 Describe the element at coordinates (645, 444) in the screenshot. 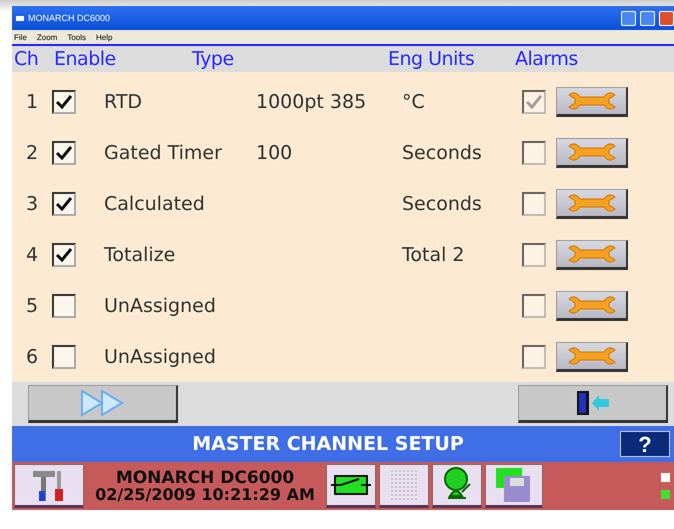

I see `help-button: ?` at that location.